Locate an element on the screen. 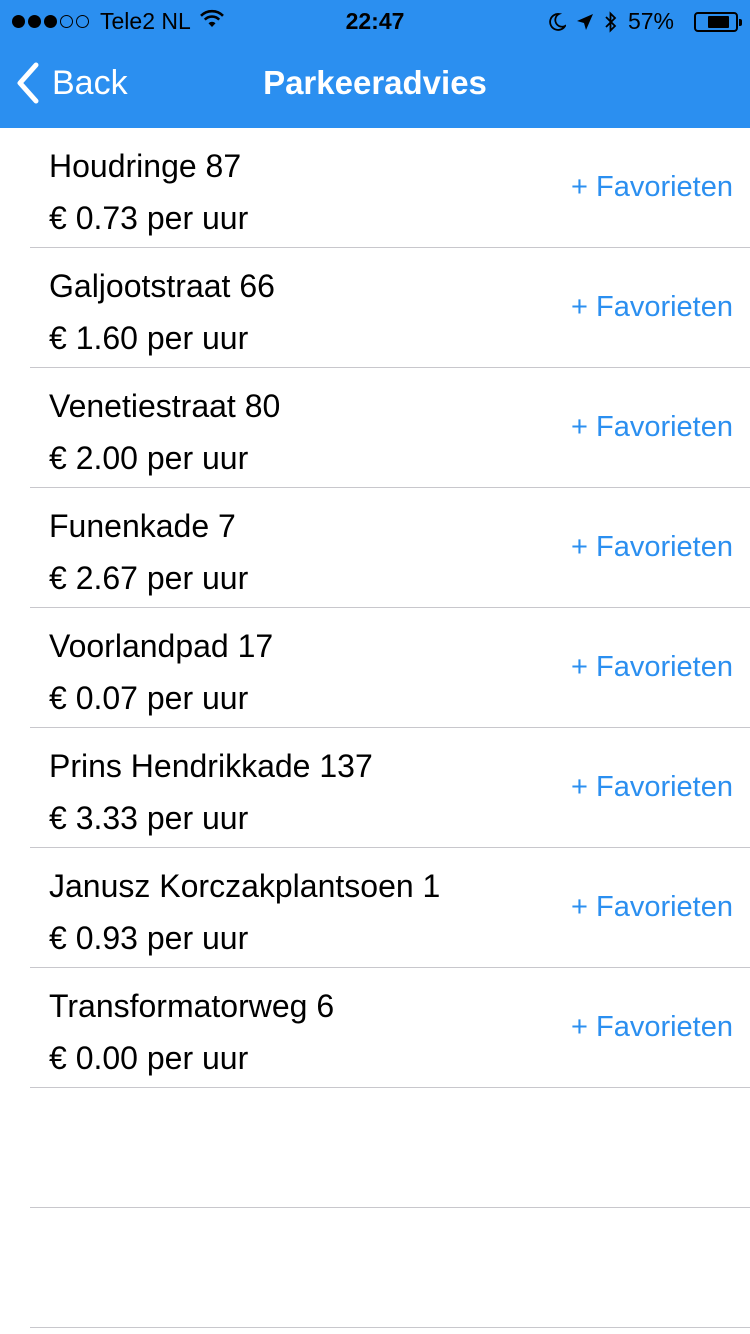  location-name: Funenkade 7 is located at coordinates (142, 526).